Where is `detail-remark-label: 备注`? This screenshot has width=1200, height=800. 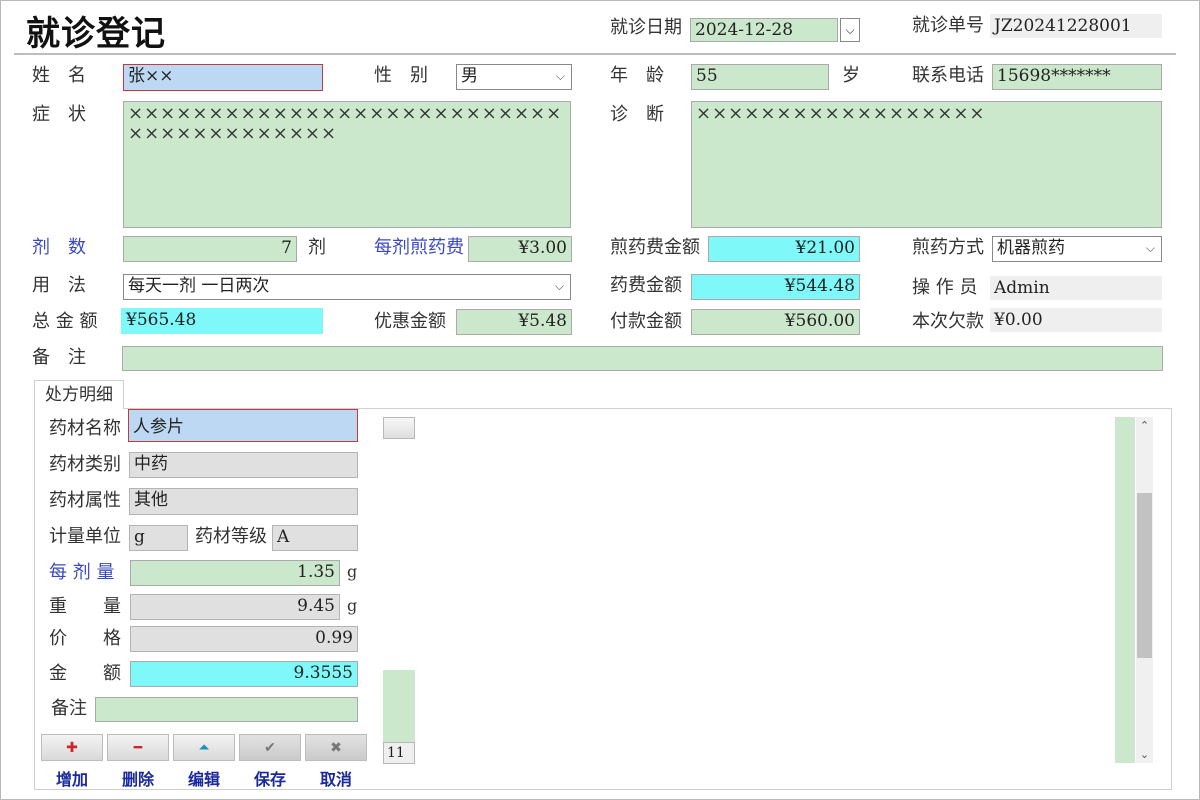
detail-remark-label: 备注 is located at coordinates (69, 708).